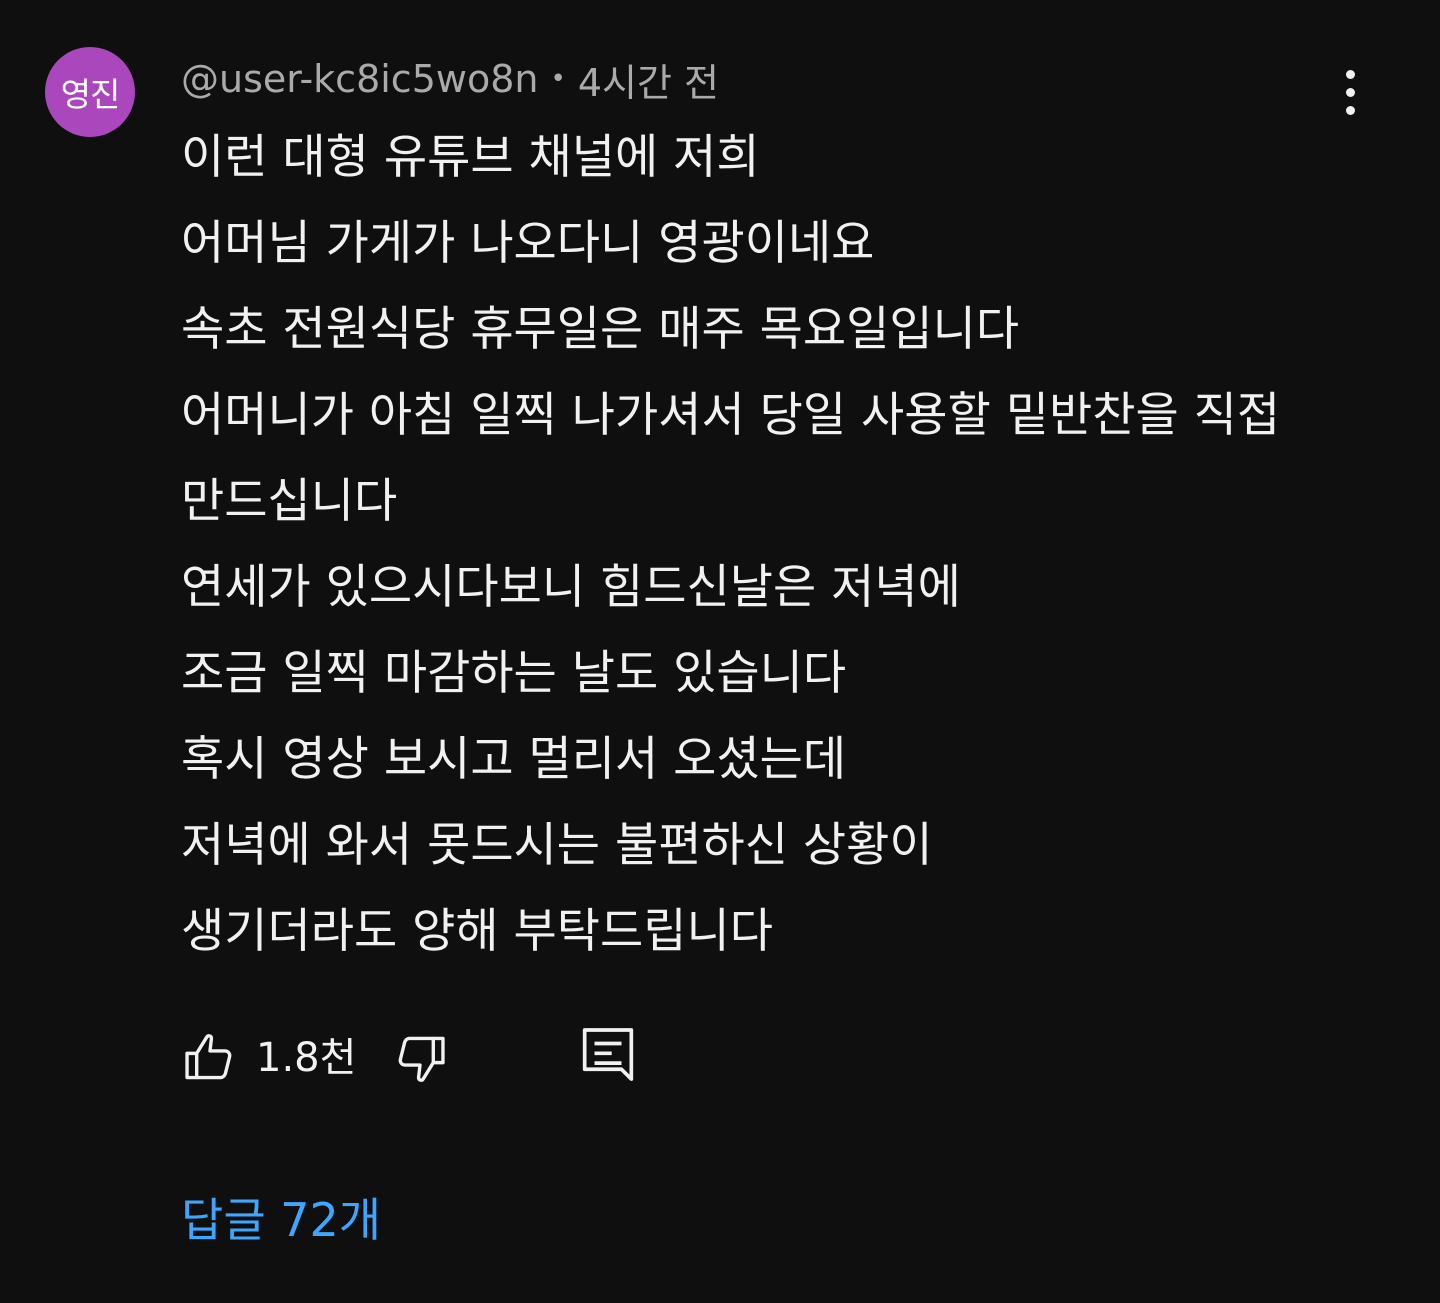 This screenshot has height=1303, width=1440. I want to click on avatar-initials: 영진, so click(90, 94).